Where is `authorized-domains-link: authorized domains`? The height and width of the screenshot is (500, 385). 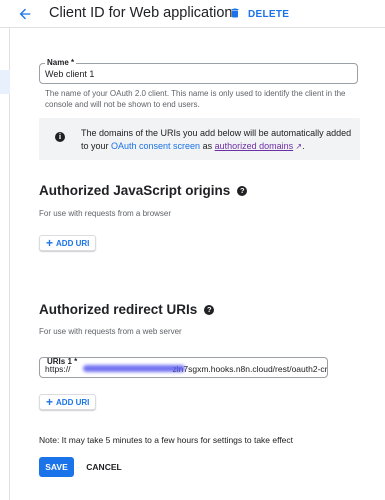 authorized-domains-link: authorized domains is located at coordinates (254, 146).